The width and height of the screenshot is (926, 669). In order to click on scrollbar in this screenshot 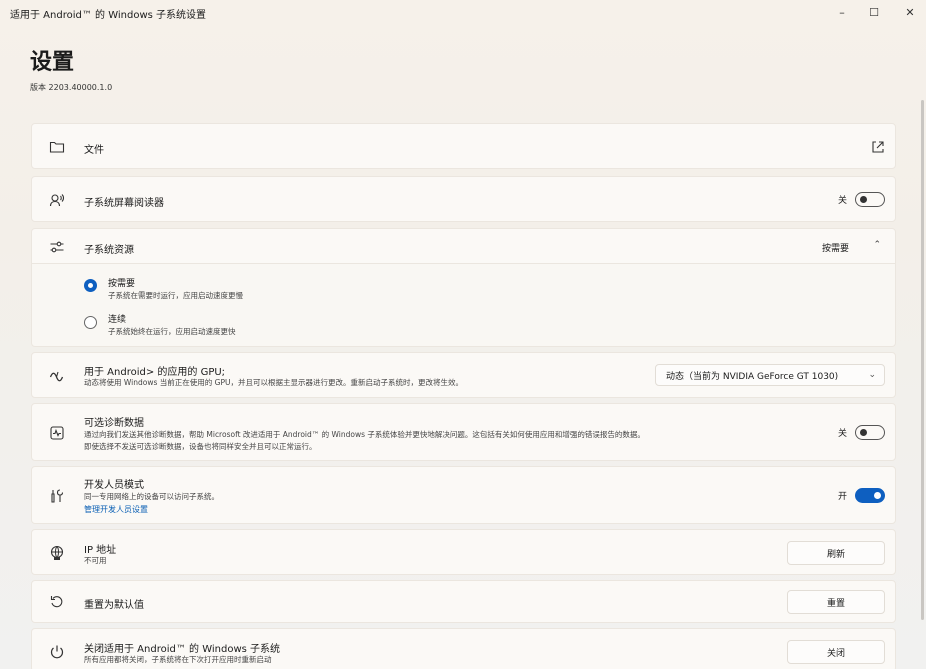, I will do `click(922, 360)`.